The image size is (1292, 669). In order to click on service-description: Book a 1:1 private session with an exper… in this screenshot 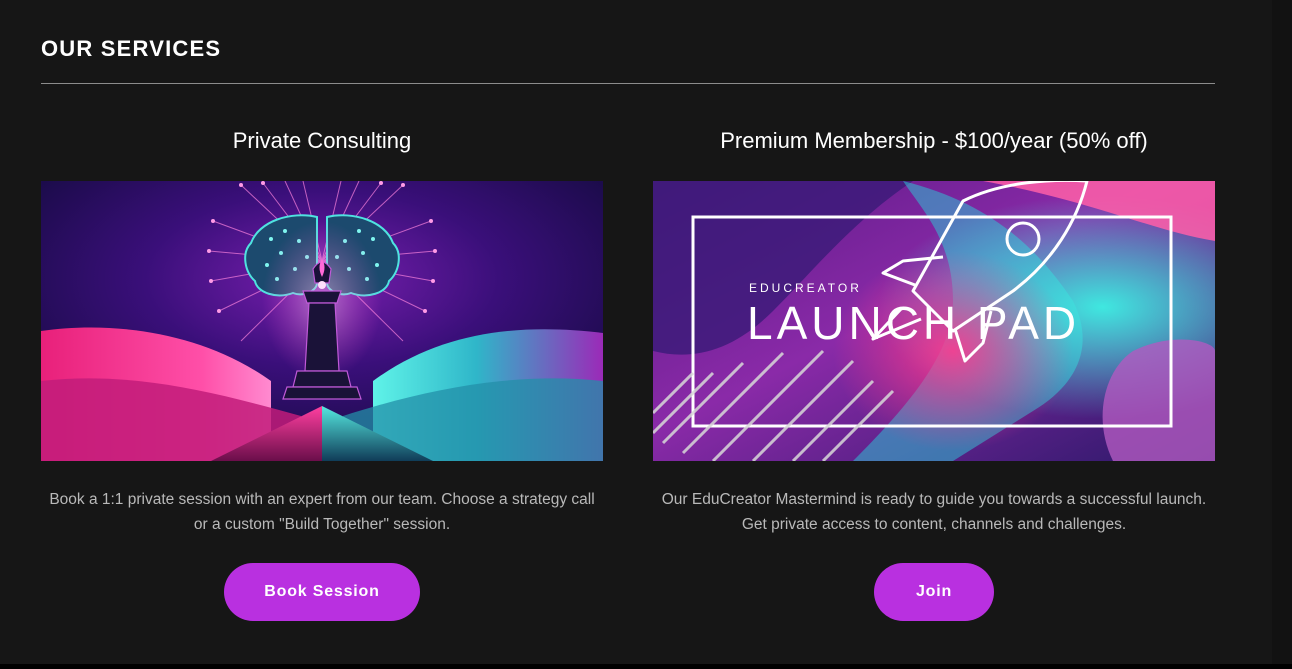, I will do `click(322, 512)`.